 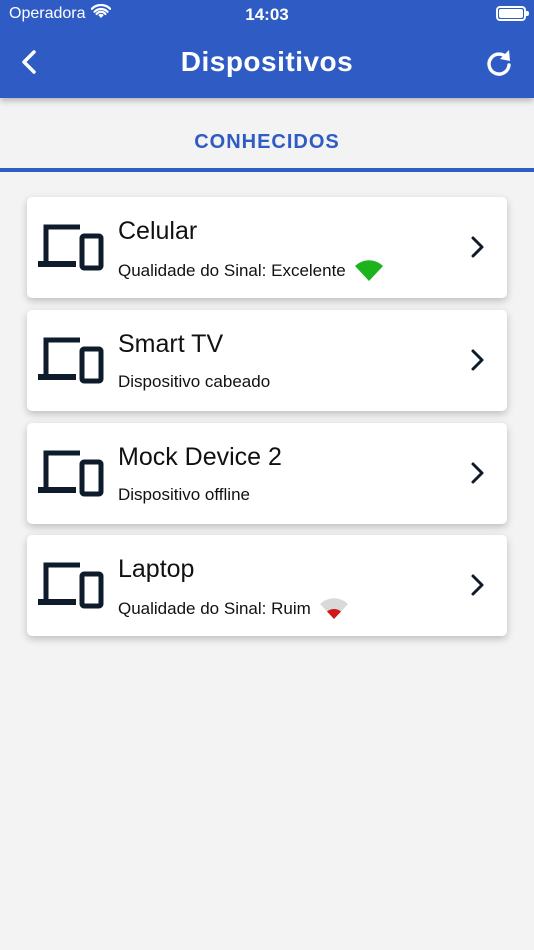 I want to click on status-bar: Operadora 14:03, so click(x=267, y=14).